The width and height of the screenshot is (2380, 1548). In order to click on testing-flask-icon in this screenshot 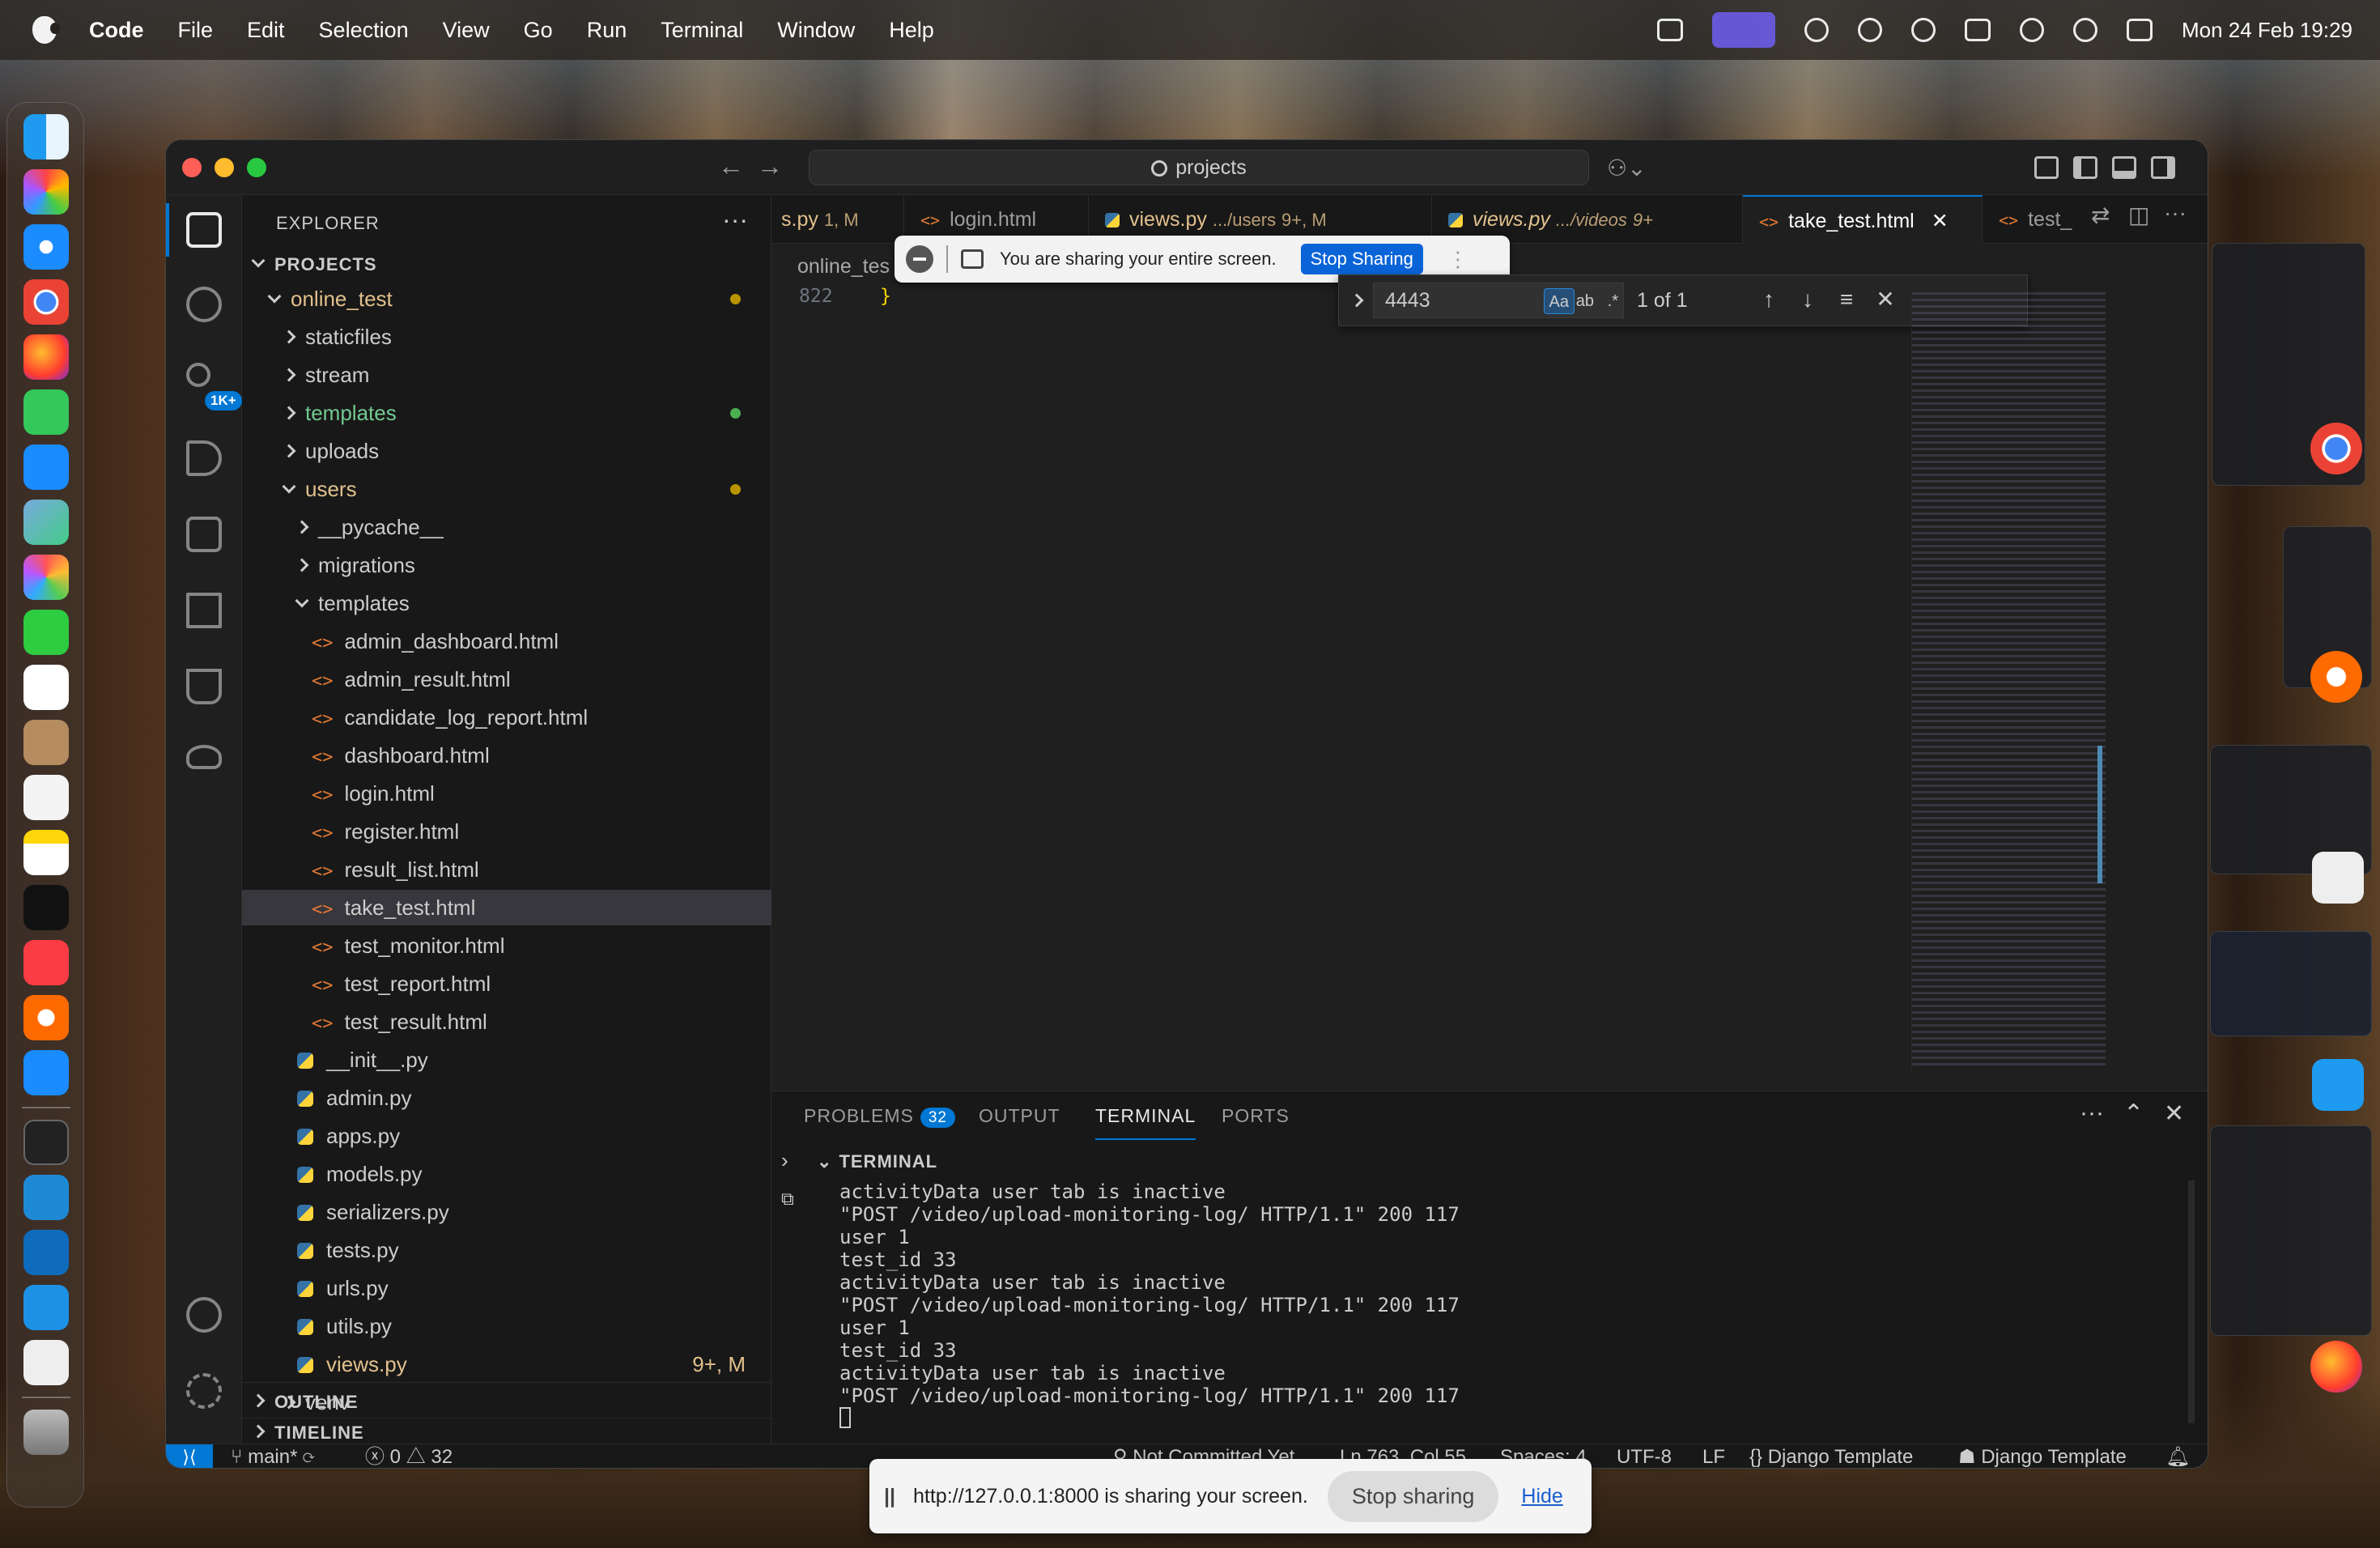, I will do `click(204, 686)`.